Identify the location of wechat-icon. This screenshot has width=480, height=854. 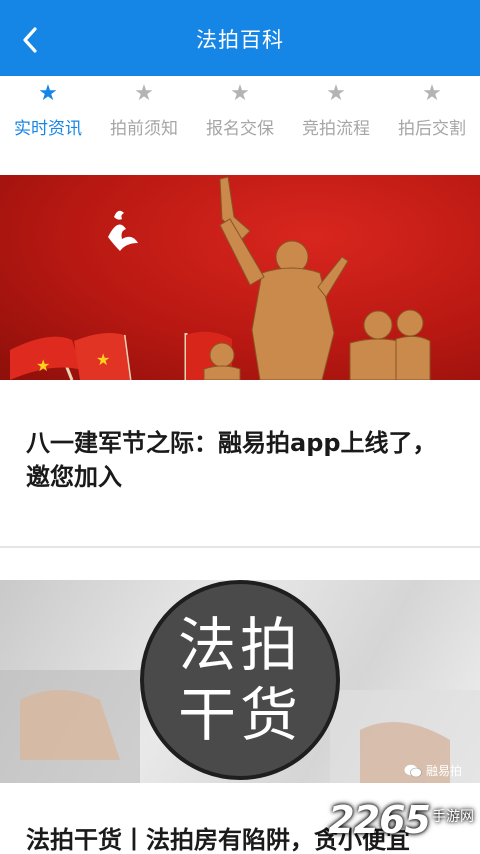
(413, 770).